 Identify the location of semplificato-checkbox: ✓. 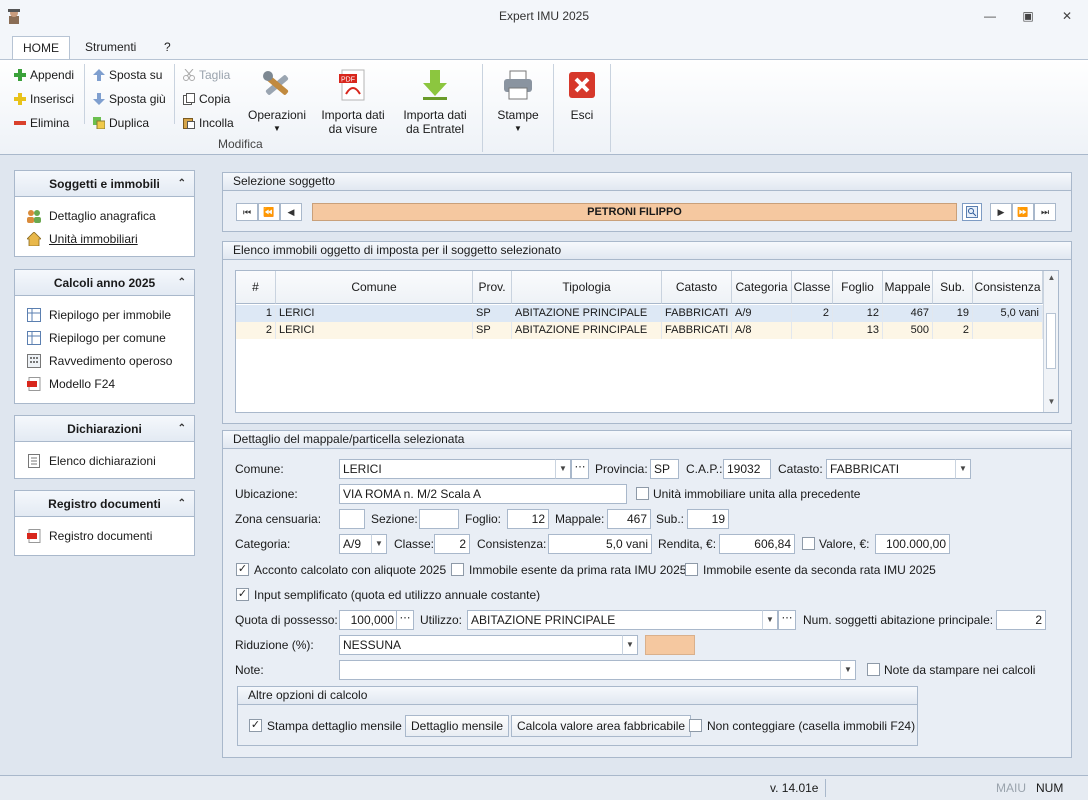
(242, 594).